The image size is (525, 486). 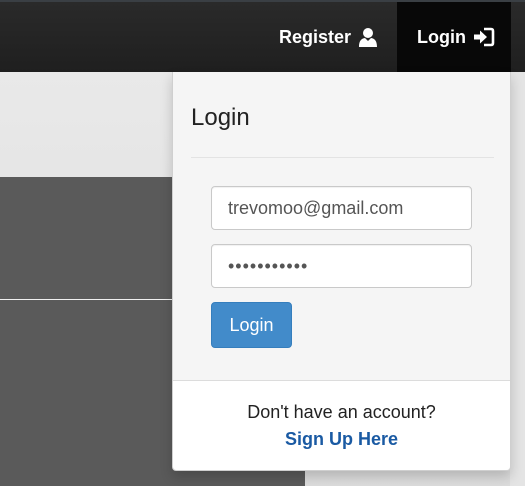 What do you see at coordinates (341, 266) in the screenshot?
I see `password-field` at bounding box center [341, 266].